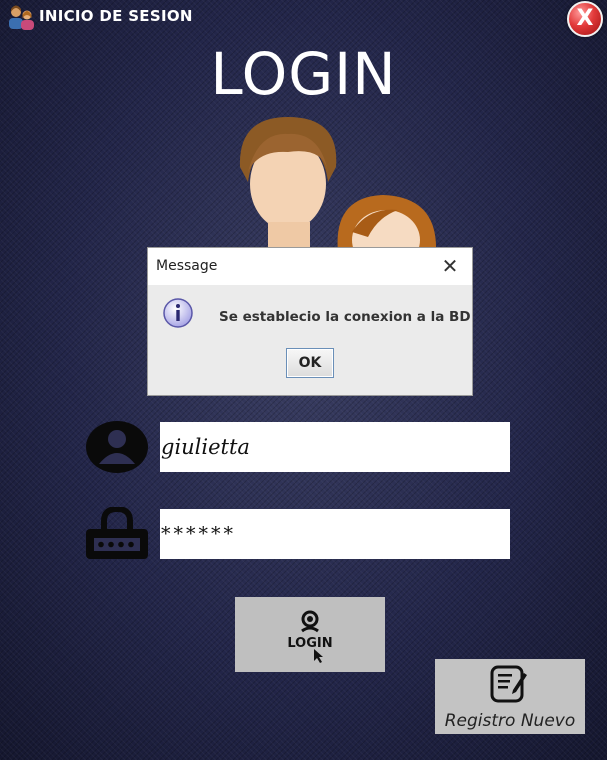 The image size is (607, 760). I want to click on dialog-close-icon: ✕, so click(450, 266).